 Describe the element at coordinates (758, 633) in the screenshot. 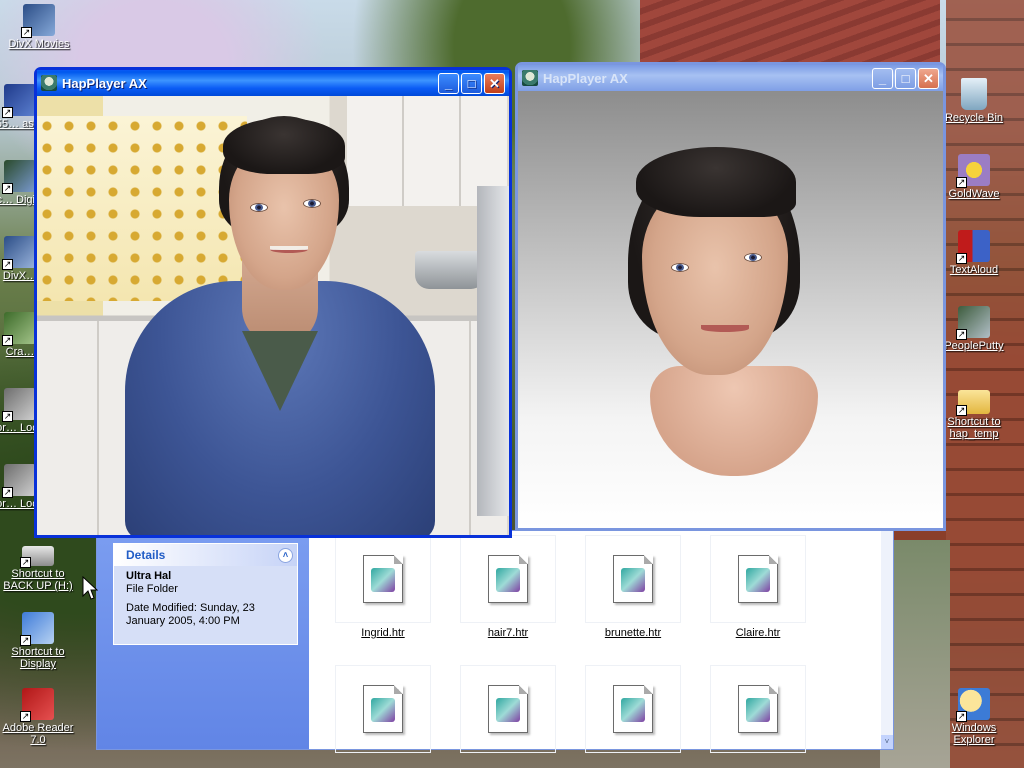

I see `file-label: Claire.htr` at that location.